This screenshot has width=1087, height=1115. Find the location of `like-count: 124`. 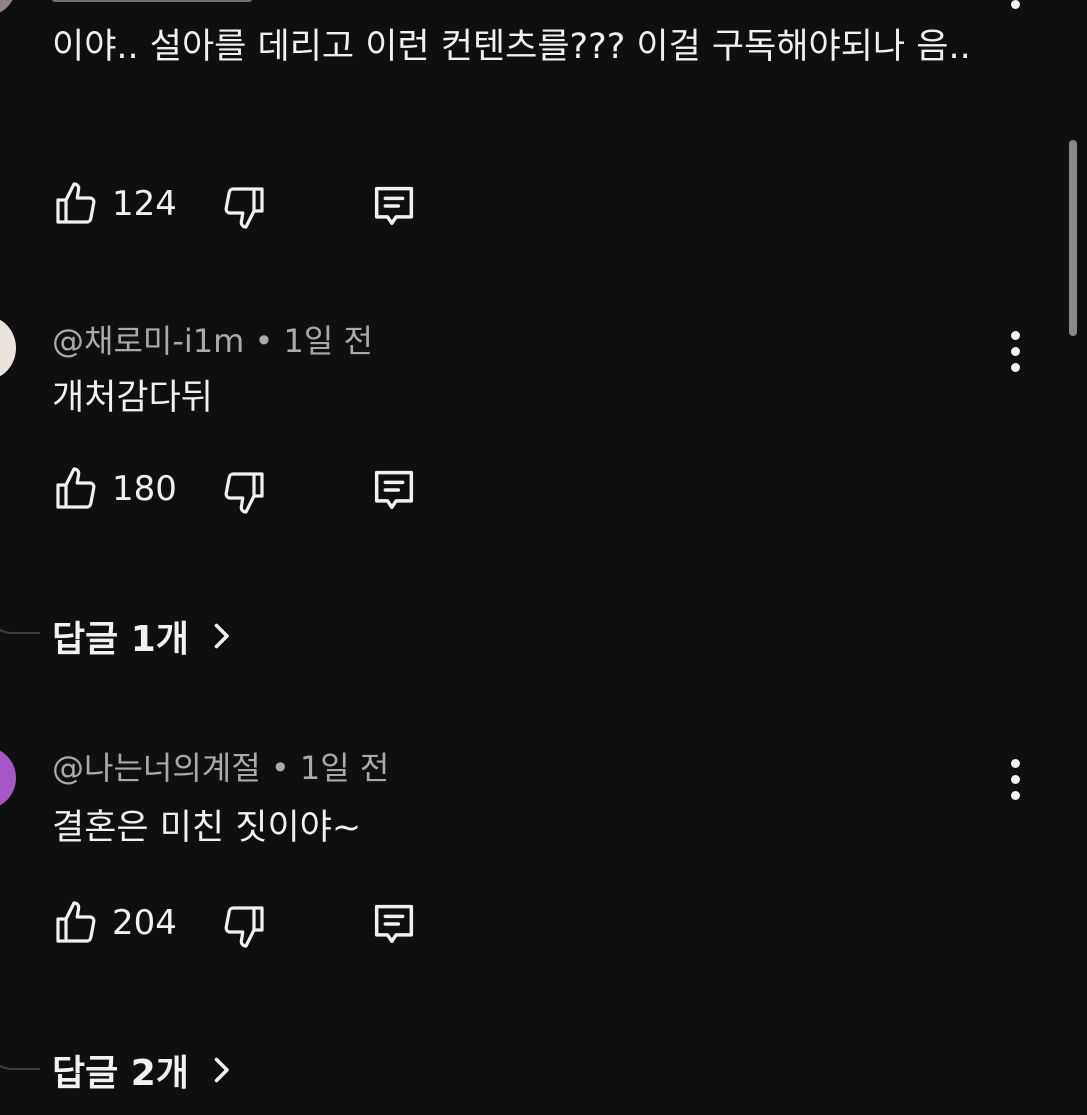

like-count: 124 is located at coordinates (144, 204).